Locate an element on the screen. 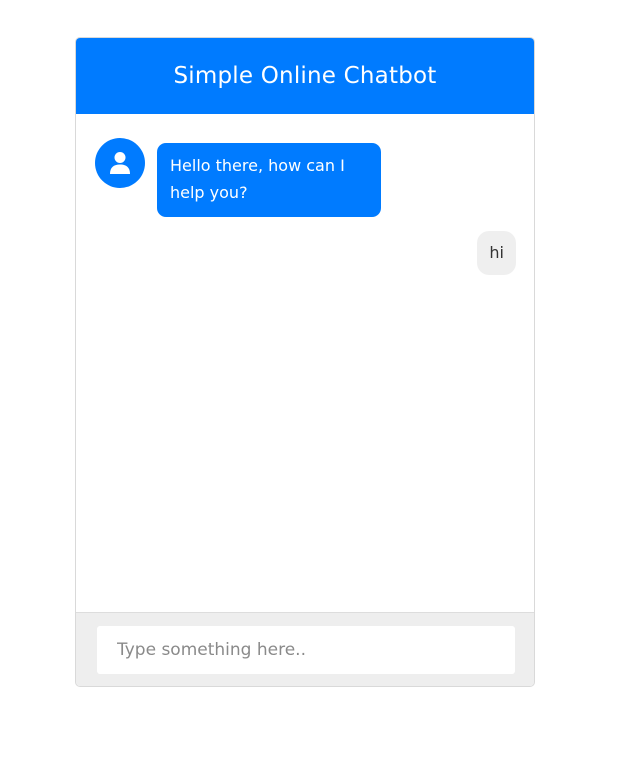 The image size is (643, 777). user-message-bubble: hi is located at coordinates (496, 253).